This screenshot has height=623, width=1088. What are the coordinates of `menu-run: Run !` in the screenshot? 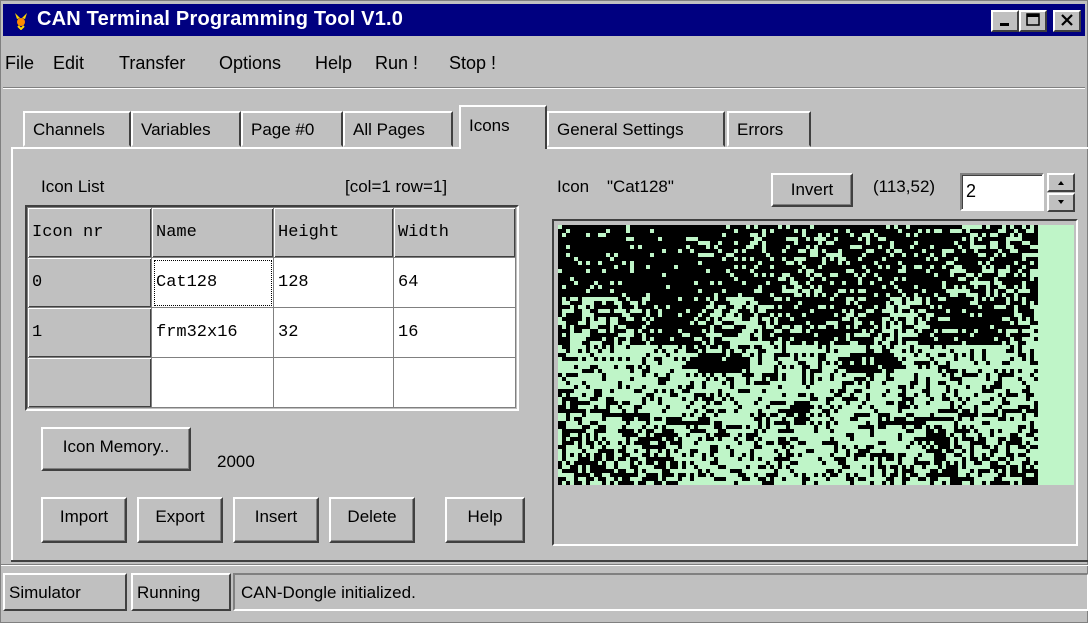 It's located at (396, 63).